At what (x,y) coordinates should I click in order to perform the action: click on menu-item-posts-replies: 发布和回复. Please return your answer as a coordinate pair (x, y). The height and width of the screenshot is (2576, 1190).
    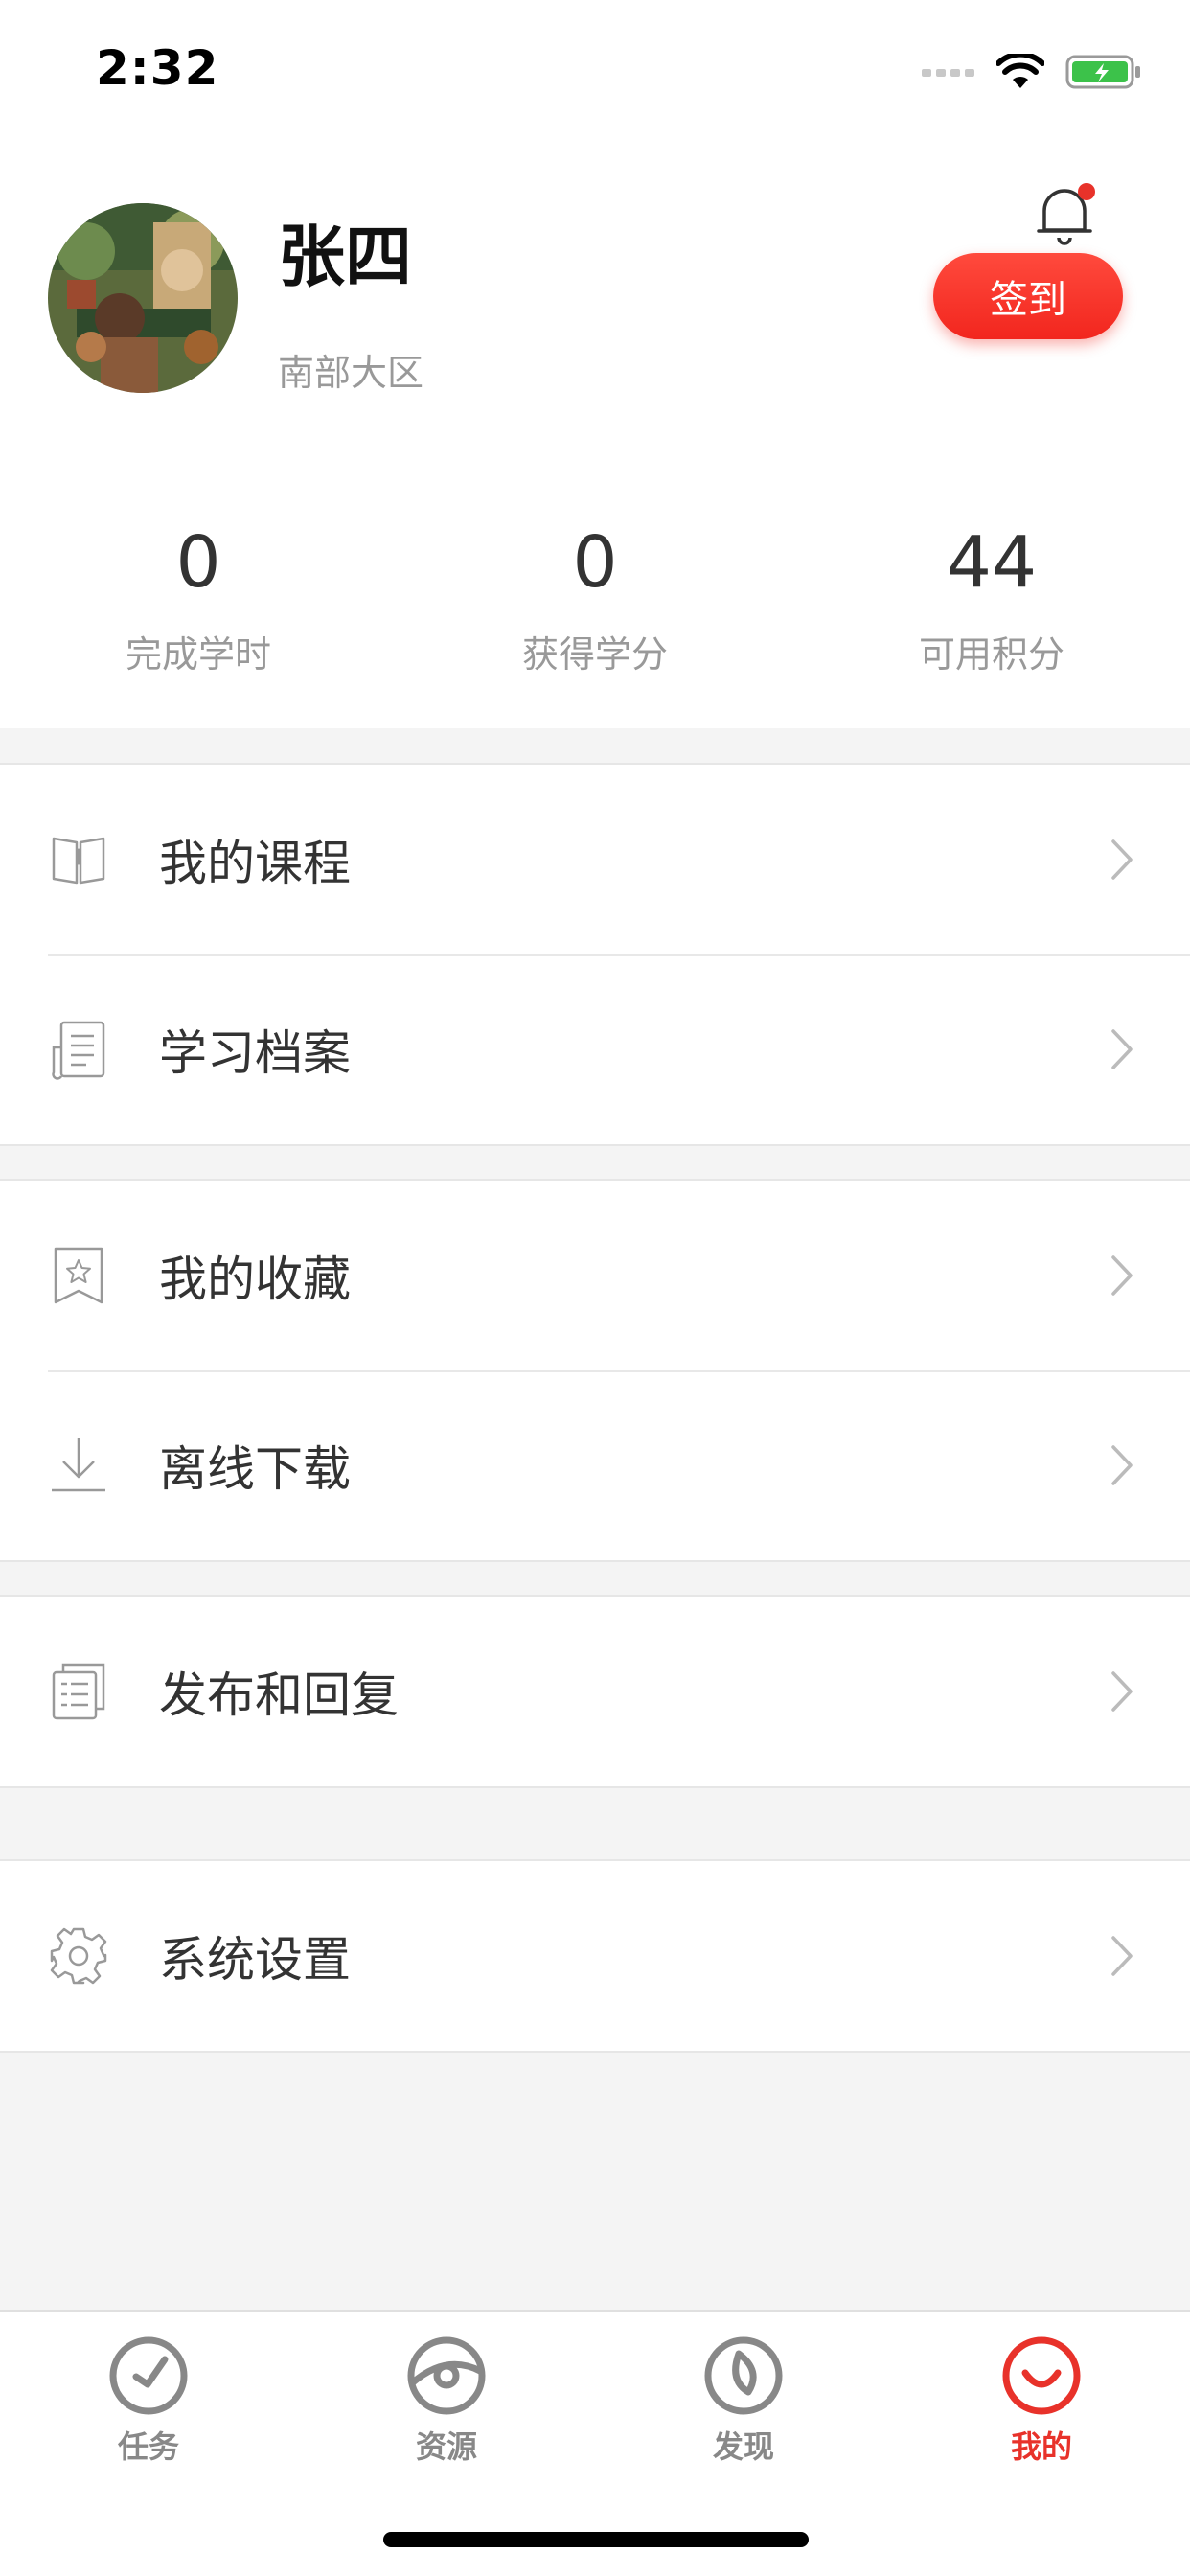
    Looking at the image, I should click on (595, 1691).